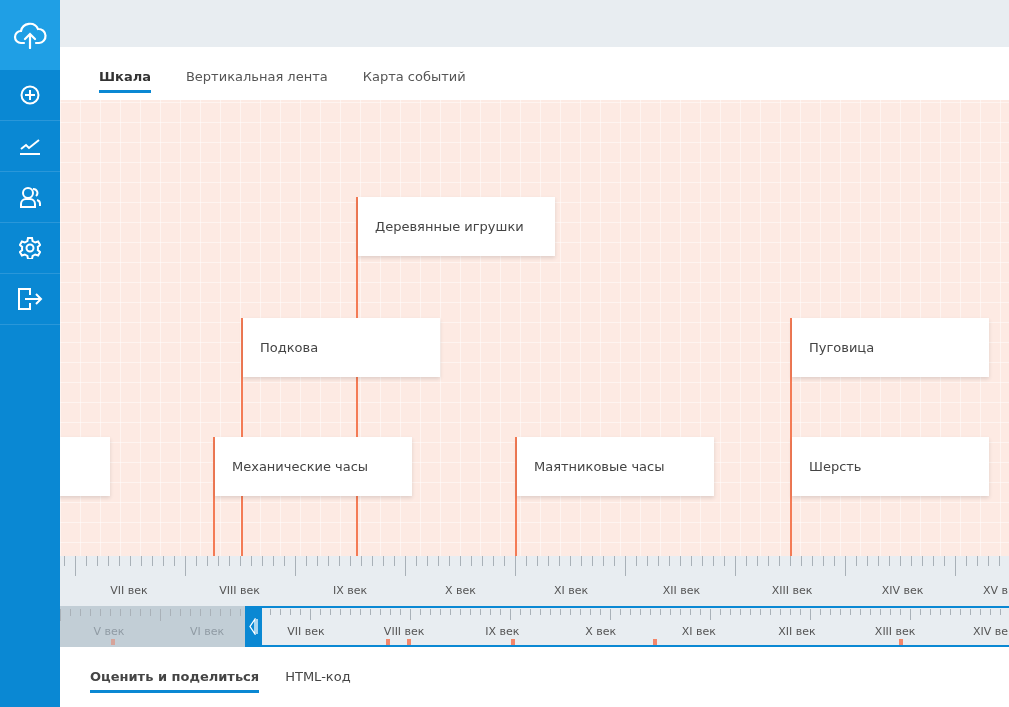 The height and width of the screenshot is (707, 1009). What do you see at coordinates (30, 299) in the screenshot?
I see `logout-icon` at bounding box center [30, 299].